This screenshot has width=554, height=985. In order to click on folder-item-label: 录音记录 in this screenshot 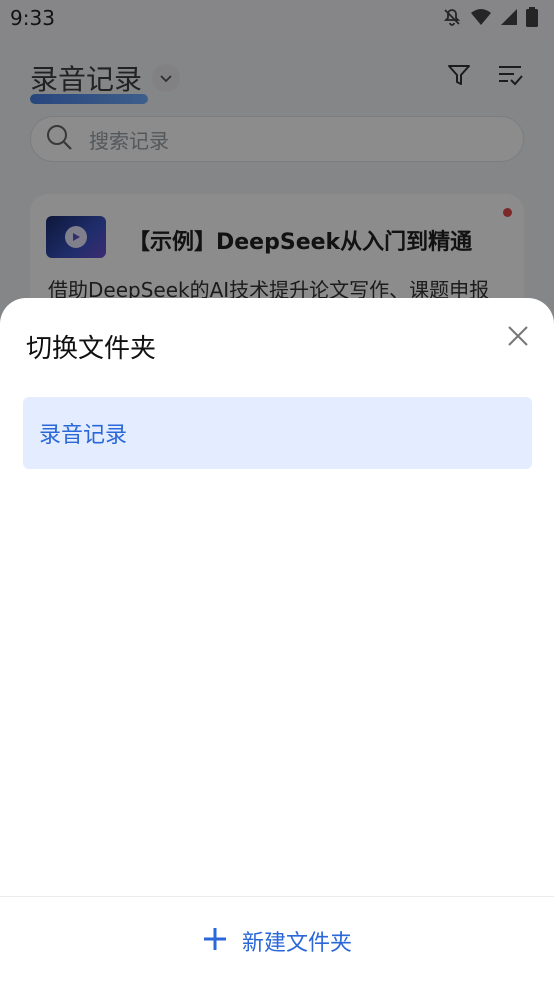, I will do `click(83, 435)`.